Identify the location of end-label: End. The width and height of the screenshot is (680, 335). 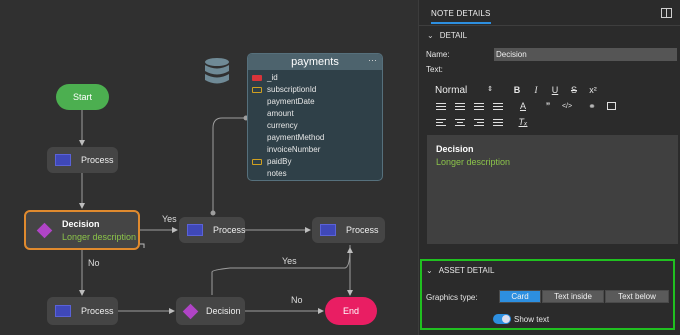
(350, 311).